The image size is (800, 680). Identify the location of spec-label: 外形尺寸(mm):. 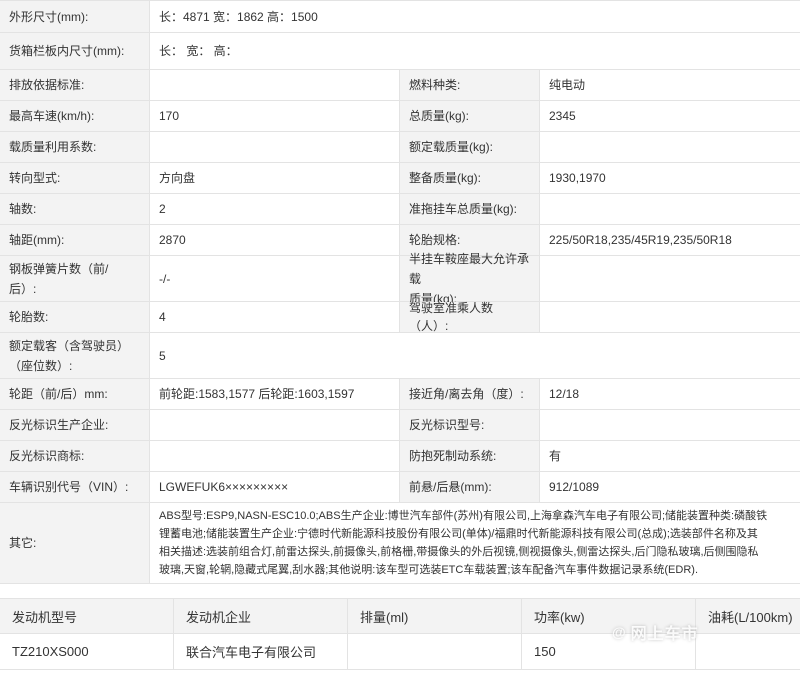
(75, 16).